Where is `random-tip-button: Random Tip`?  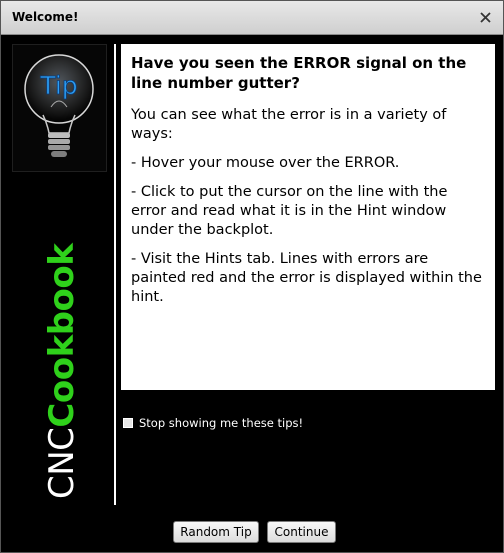
random-tip-button: Random Tip is located at coordinates (216, 532).